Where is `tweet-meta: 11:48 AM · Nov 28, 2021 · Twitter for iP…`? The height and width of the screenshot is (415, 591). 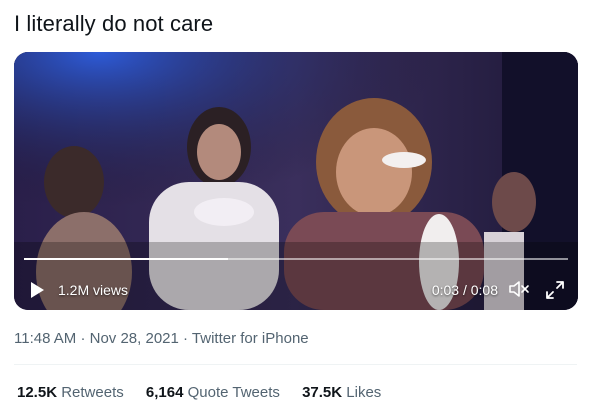
tweet-meta: 11:48 AM · Nov 28, 2021 · Twitter for iP… is located at coordinates (161, 338).